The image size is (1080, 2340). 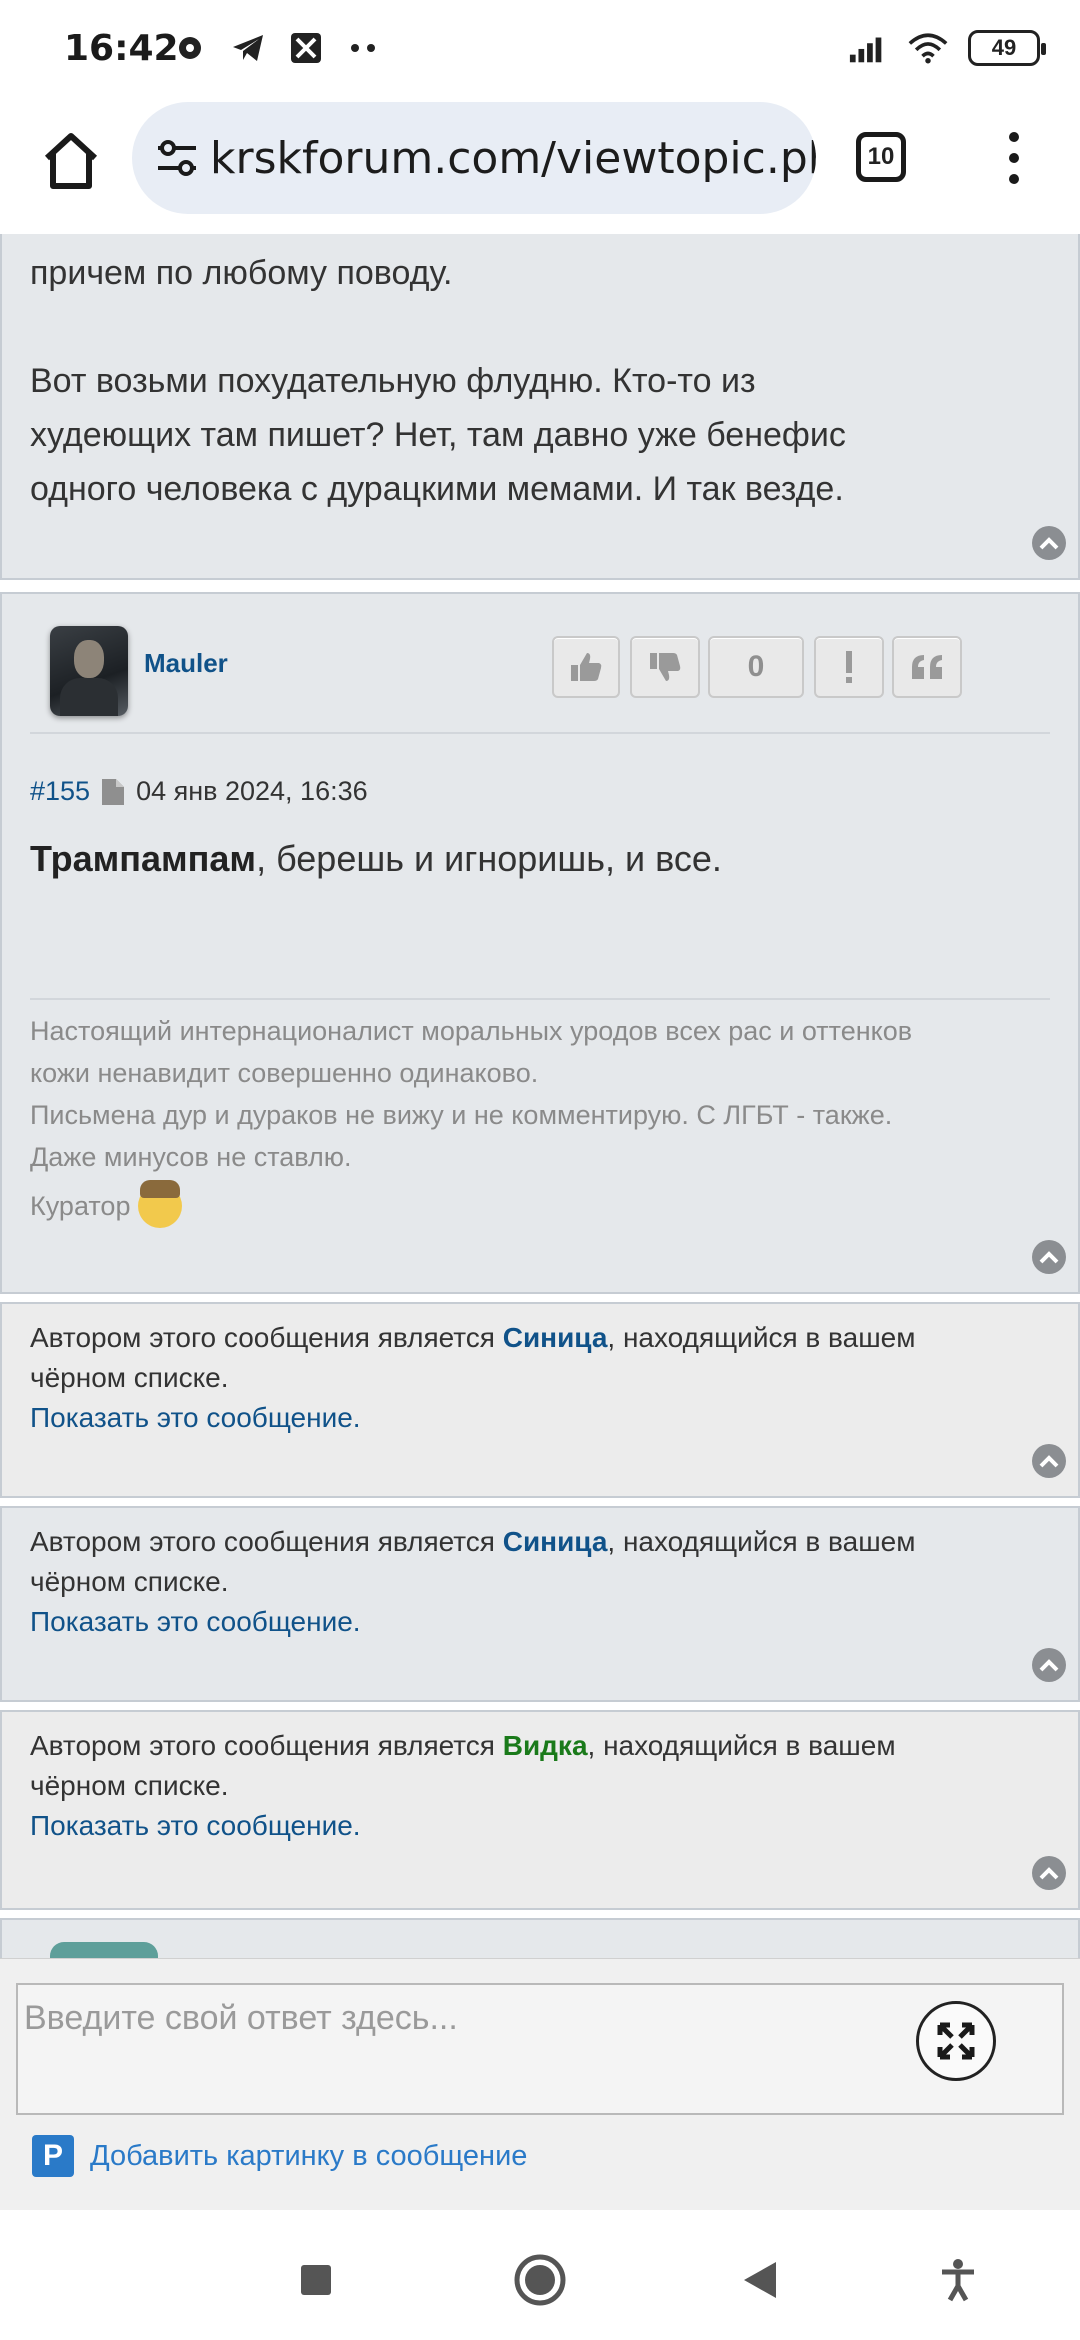 What do you see at coordinates (60, 791) in the screenshot?
I see `post-number-link: #155` at bounding box center [60, 791].